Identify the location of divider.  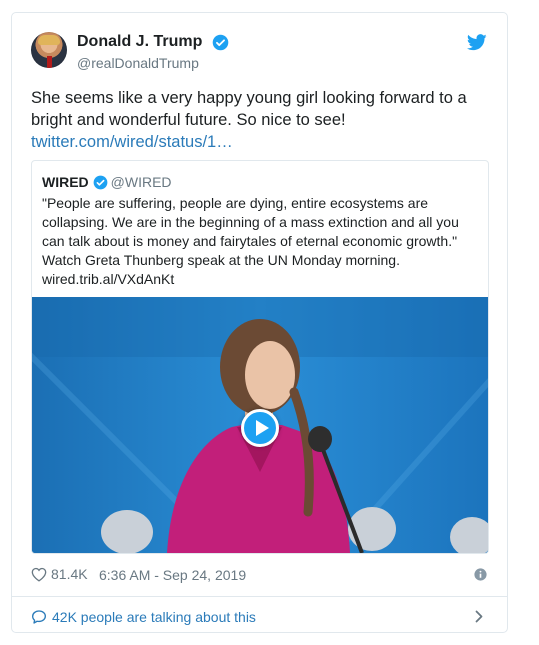
(259, 596).